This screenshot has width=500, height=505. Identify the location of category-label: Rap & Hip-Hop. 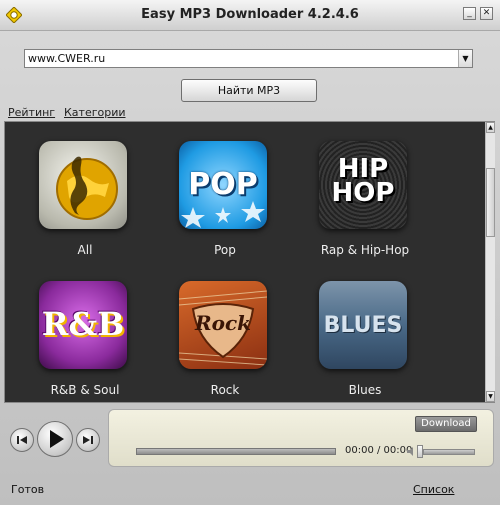
(365, 250).